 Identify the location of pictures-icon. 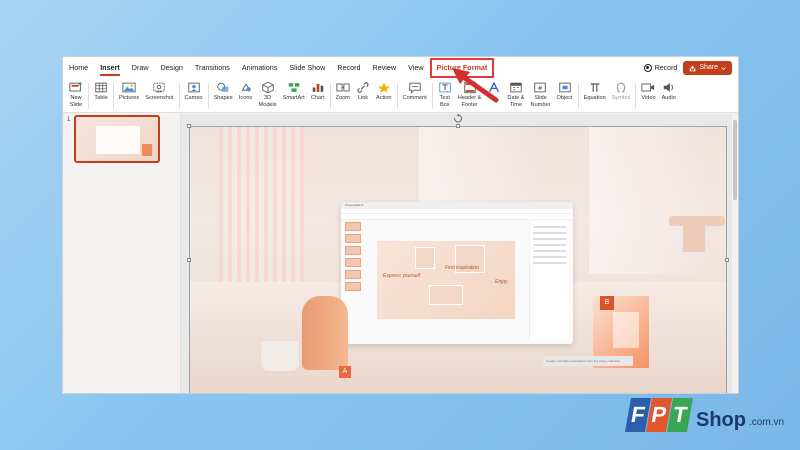
(129, 87).